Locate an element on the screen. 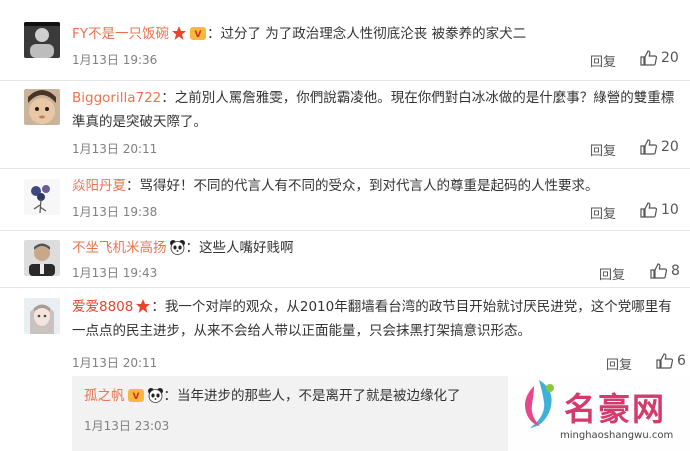 This screenshot has width=690, height=451. comment-body: ：骂得好！不同的代言人有不同的受众，到对代言人的尊重是起码的人性要求。 is located at coordinates (362, 186).